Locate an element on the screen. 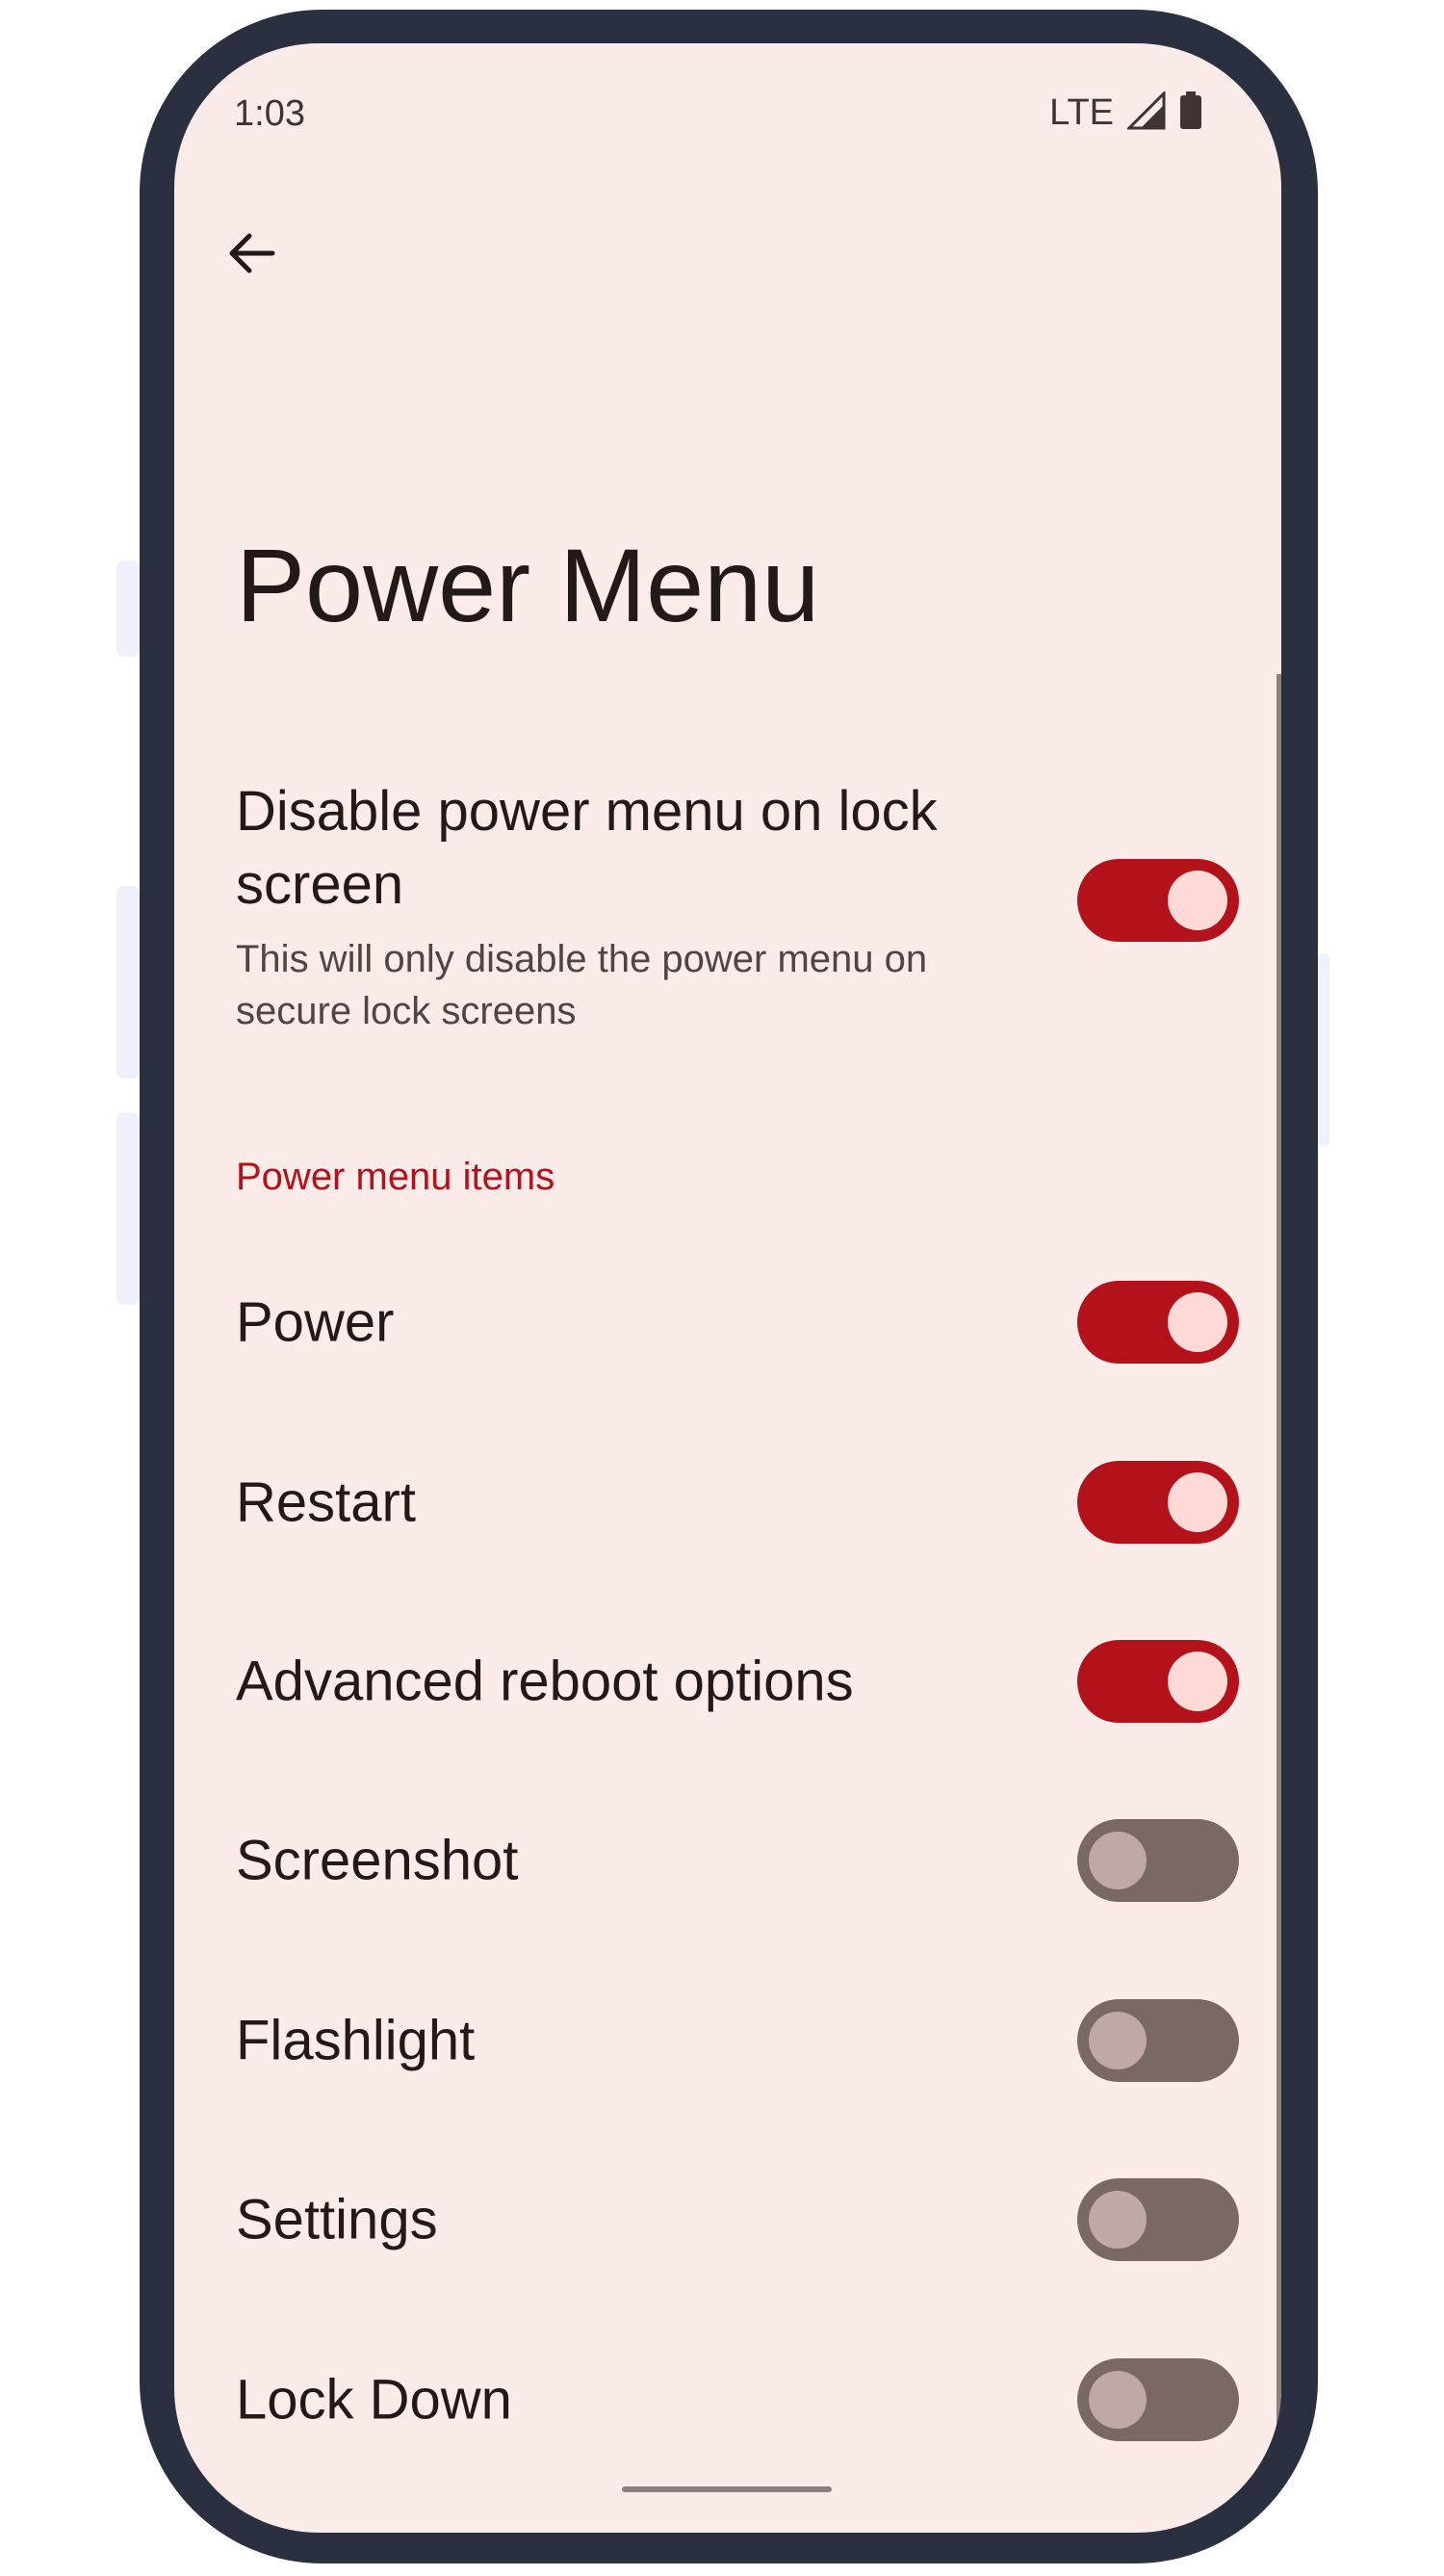 Image resolution: width=1444 pixels, height=2576 pixels. pref-label: Restart is located at coordinates (326, 1502).